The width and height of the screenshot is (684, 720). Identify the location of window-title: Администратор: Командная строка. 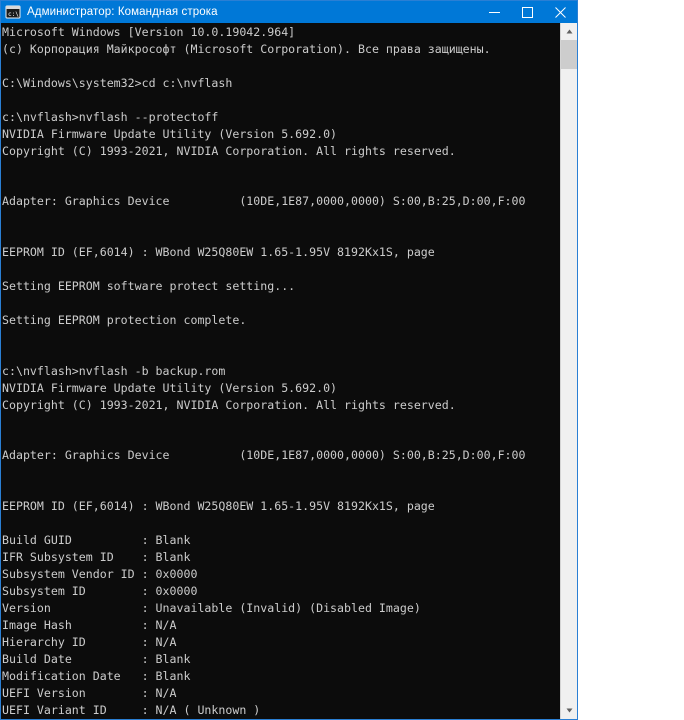
(122, 12).